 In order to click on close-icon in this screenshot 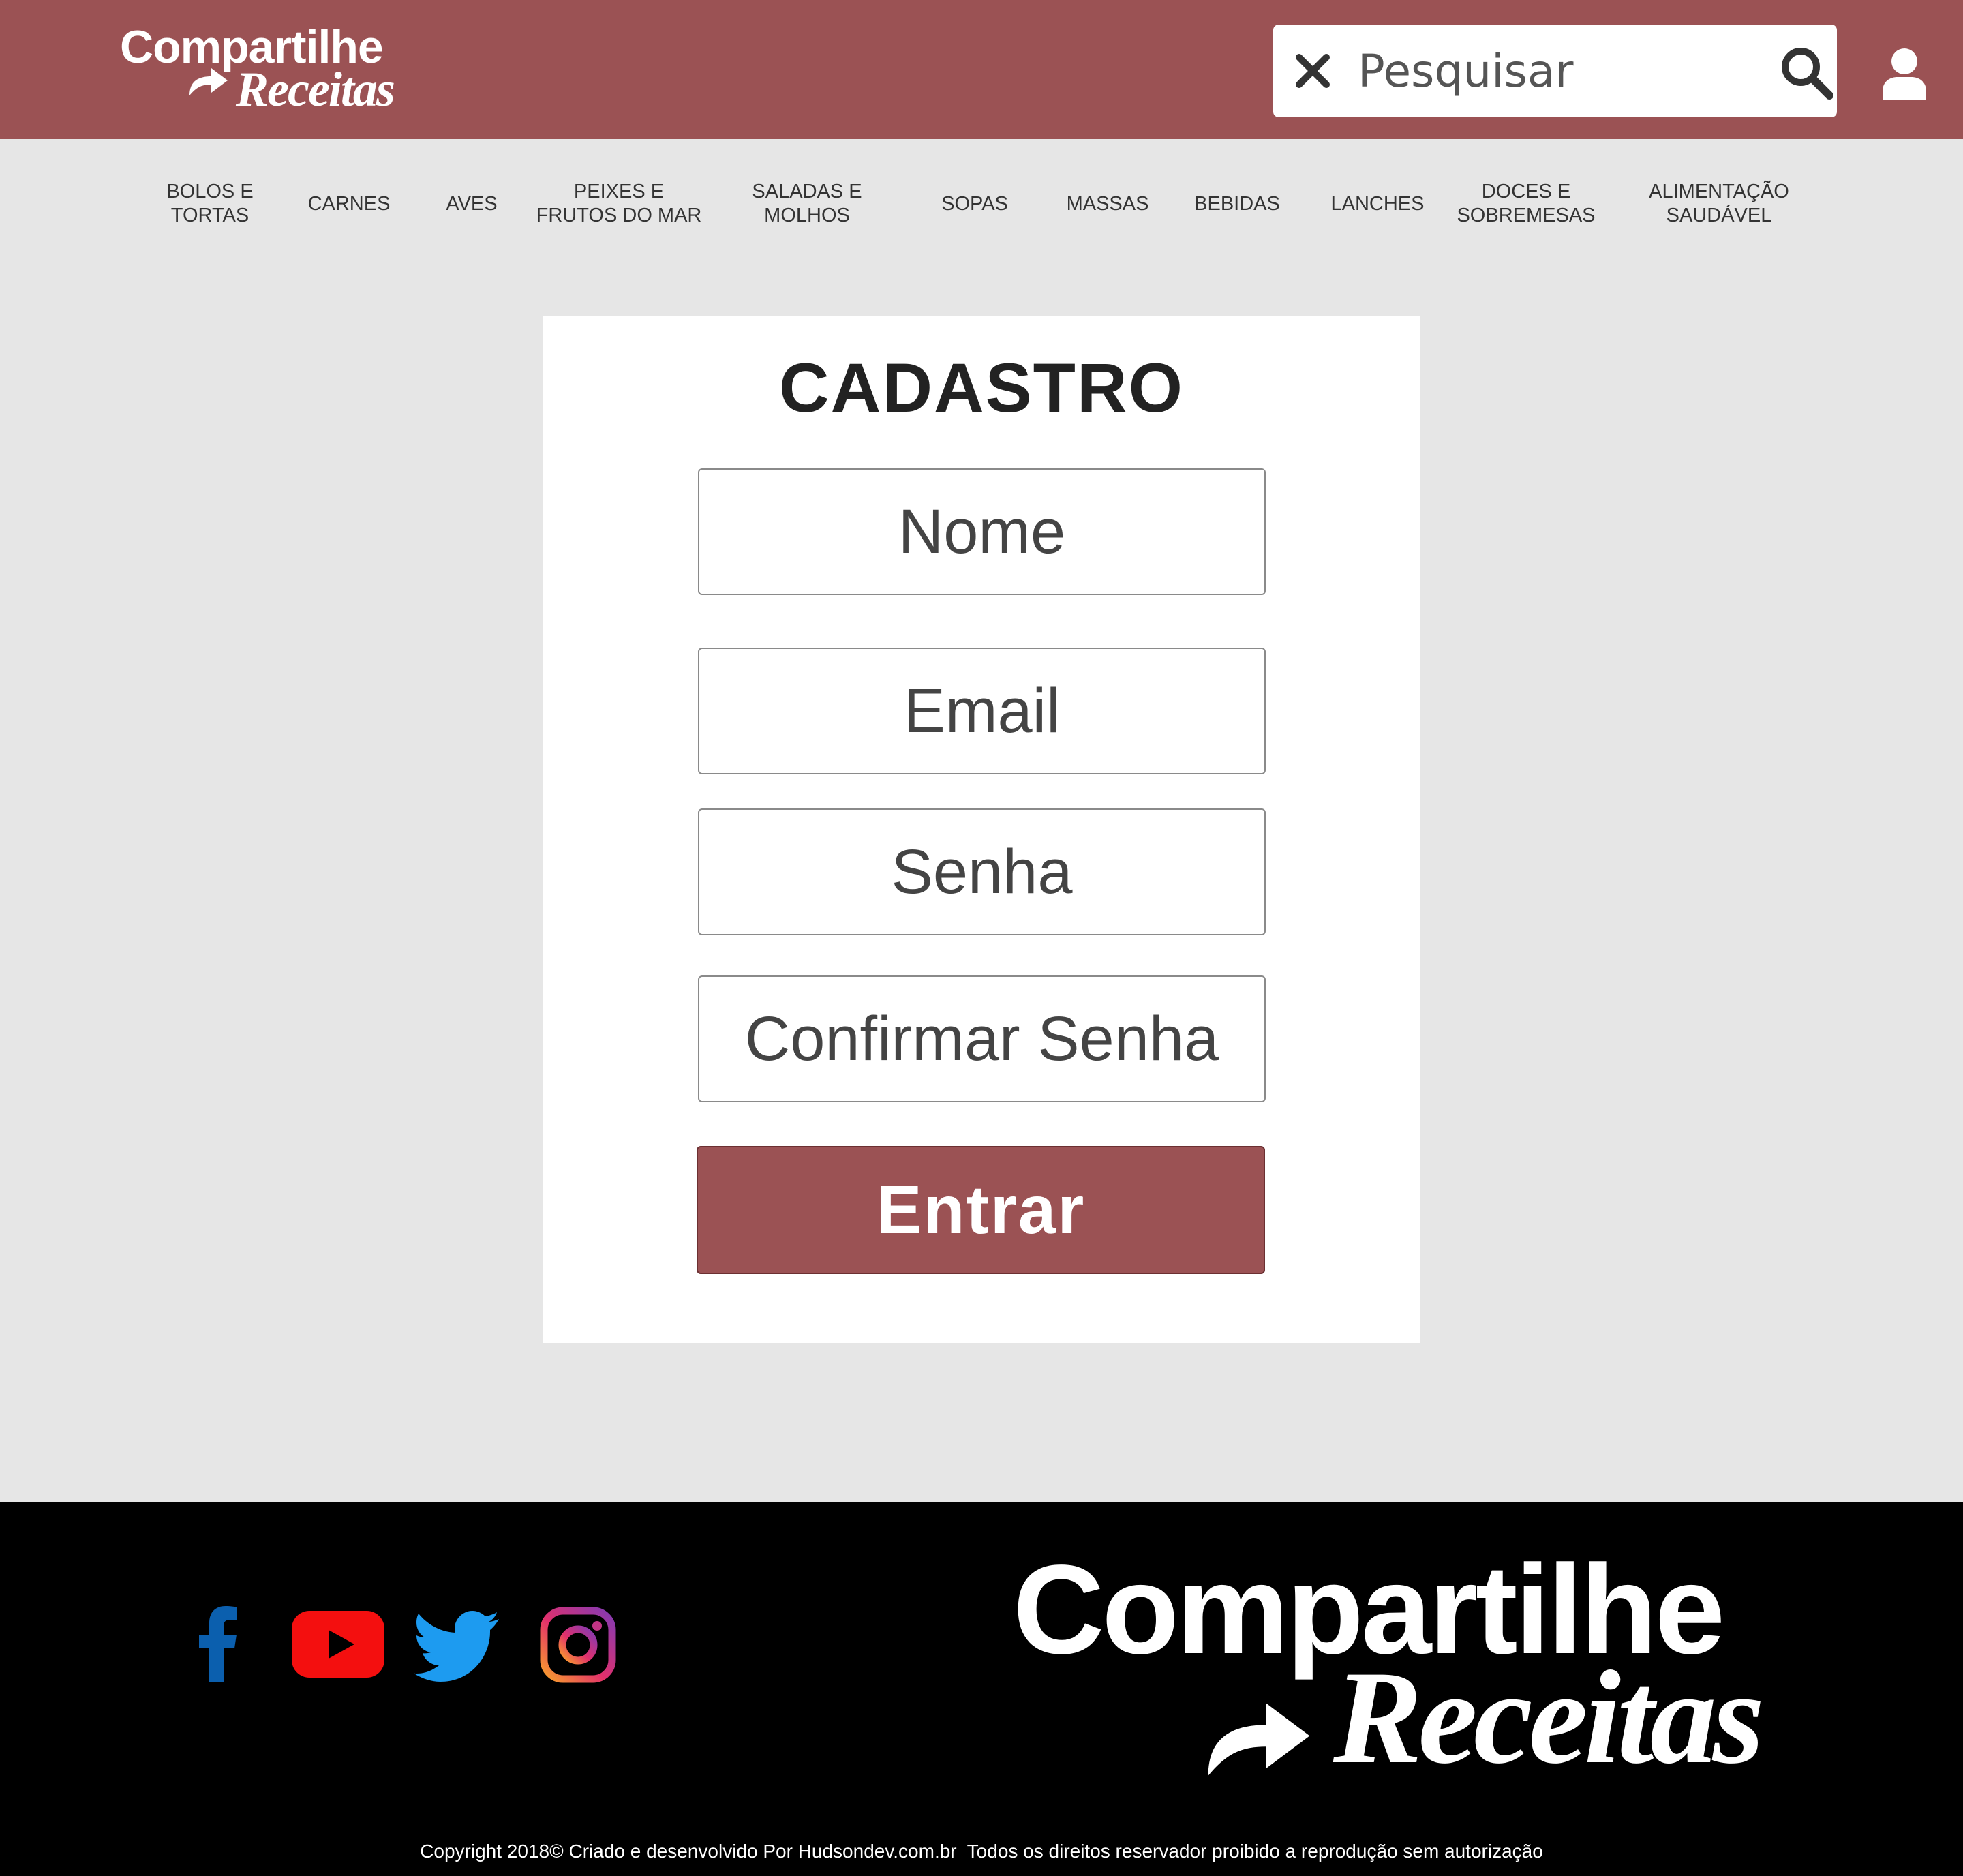, I will do `click(1313, 71)`.